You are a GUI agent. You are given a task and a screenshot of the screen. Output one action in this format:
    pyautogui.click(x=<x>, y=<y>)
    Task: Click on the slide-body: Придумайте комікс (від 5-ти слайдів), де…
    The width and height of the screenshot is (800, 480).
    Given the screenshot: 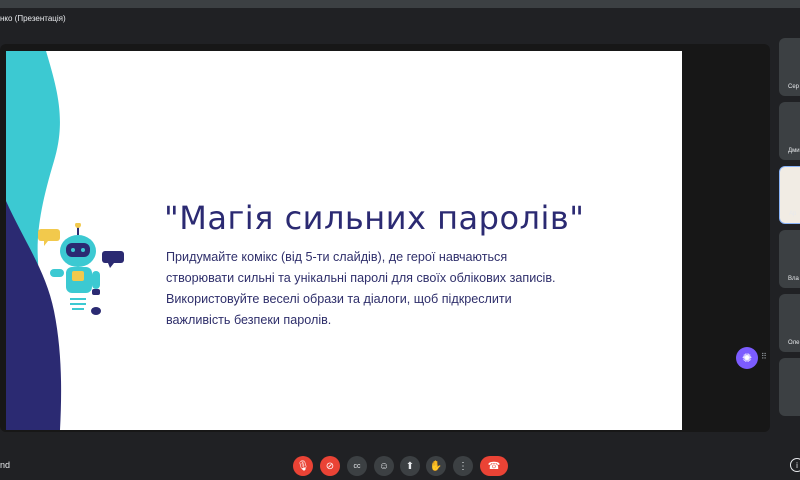 What is the action you would take?
    pyautogui.click(x=391, y=289)
    